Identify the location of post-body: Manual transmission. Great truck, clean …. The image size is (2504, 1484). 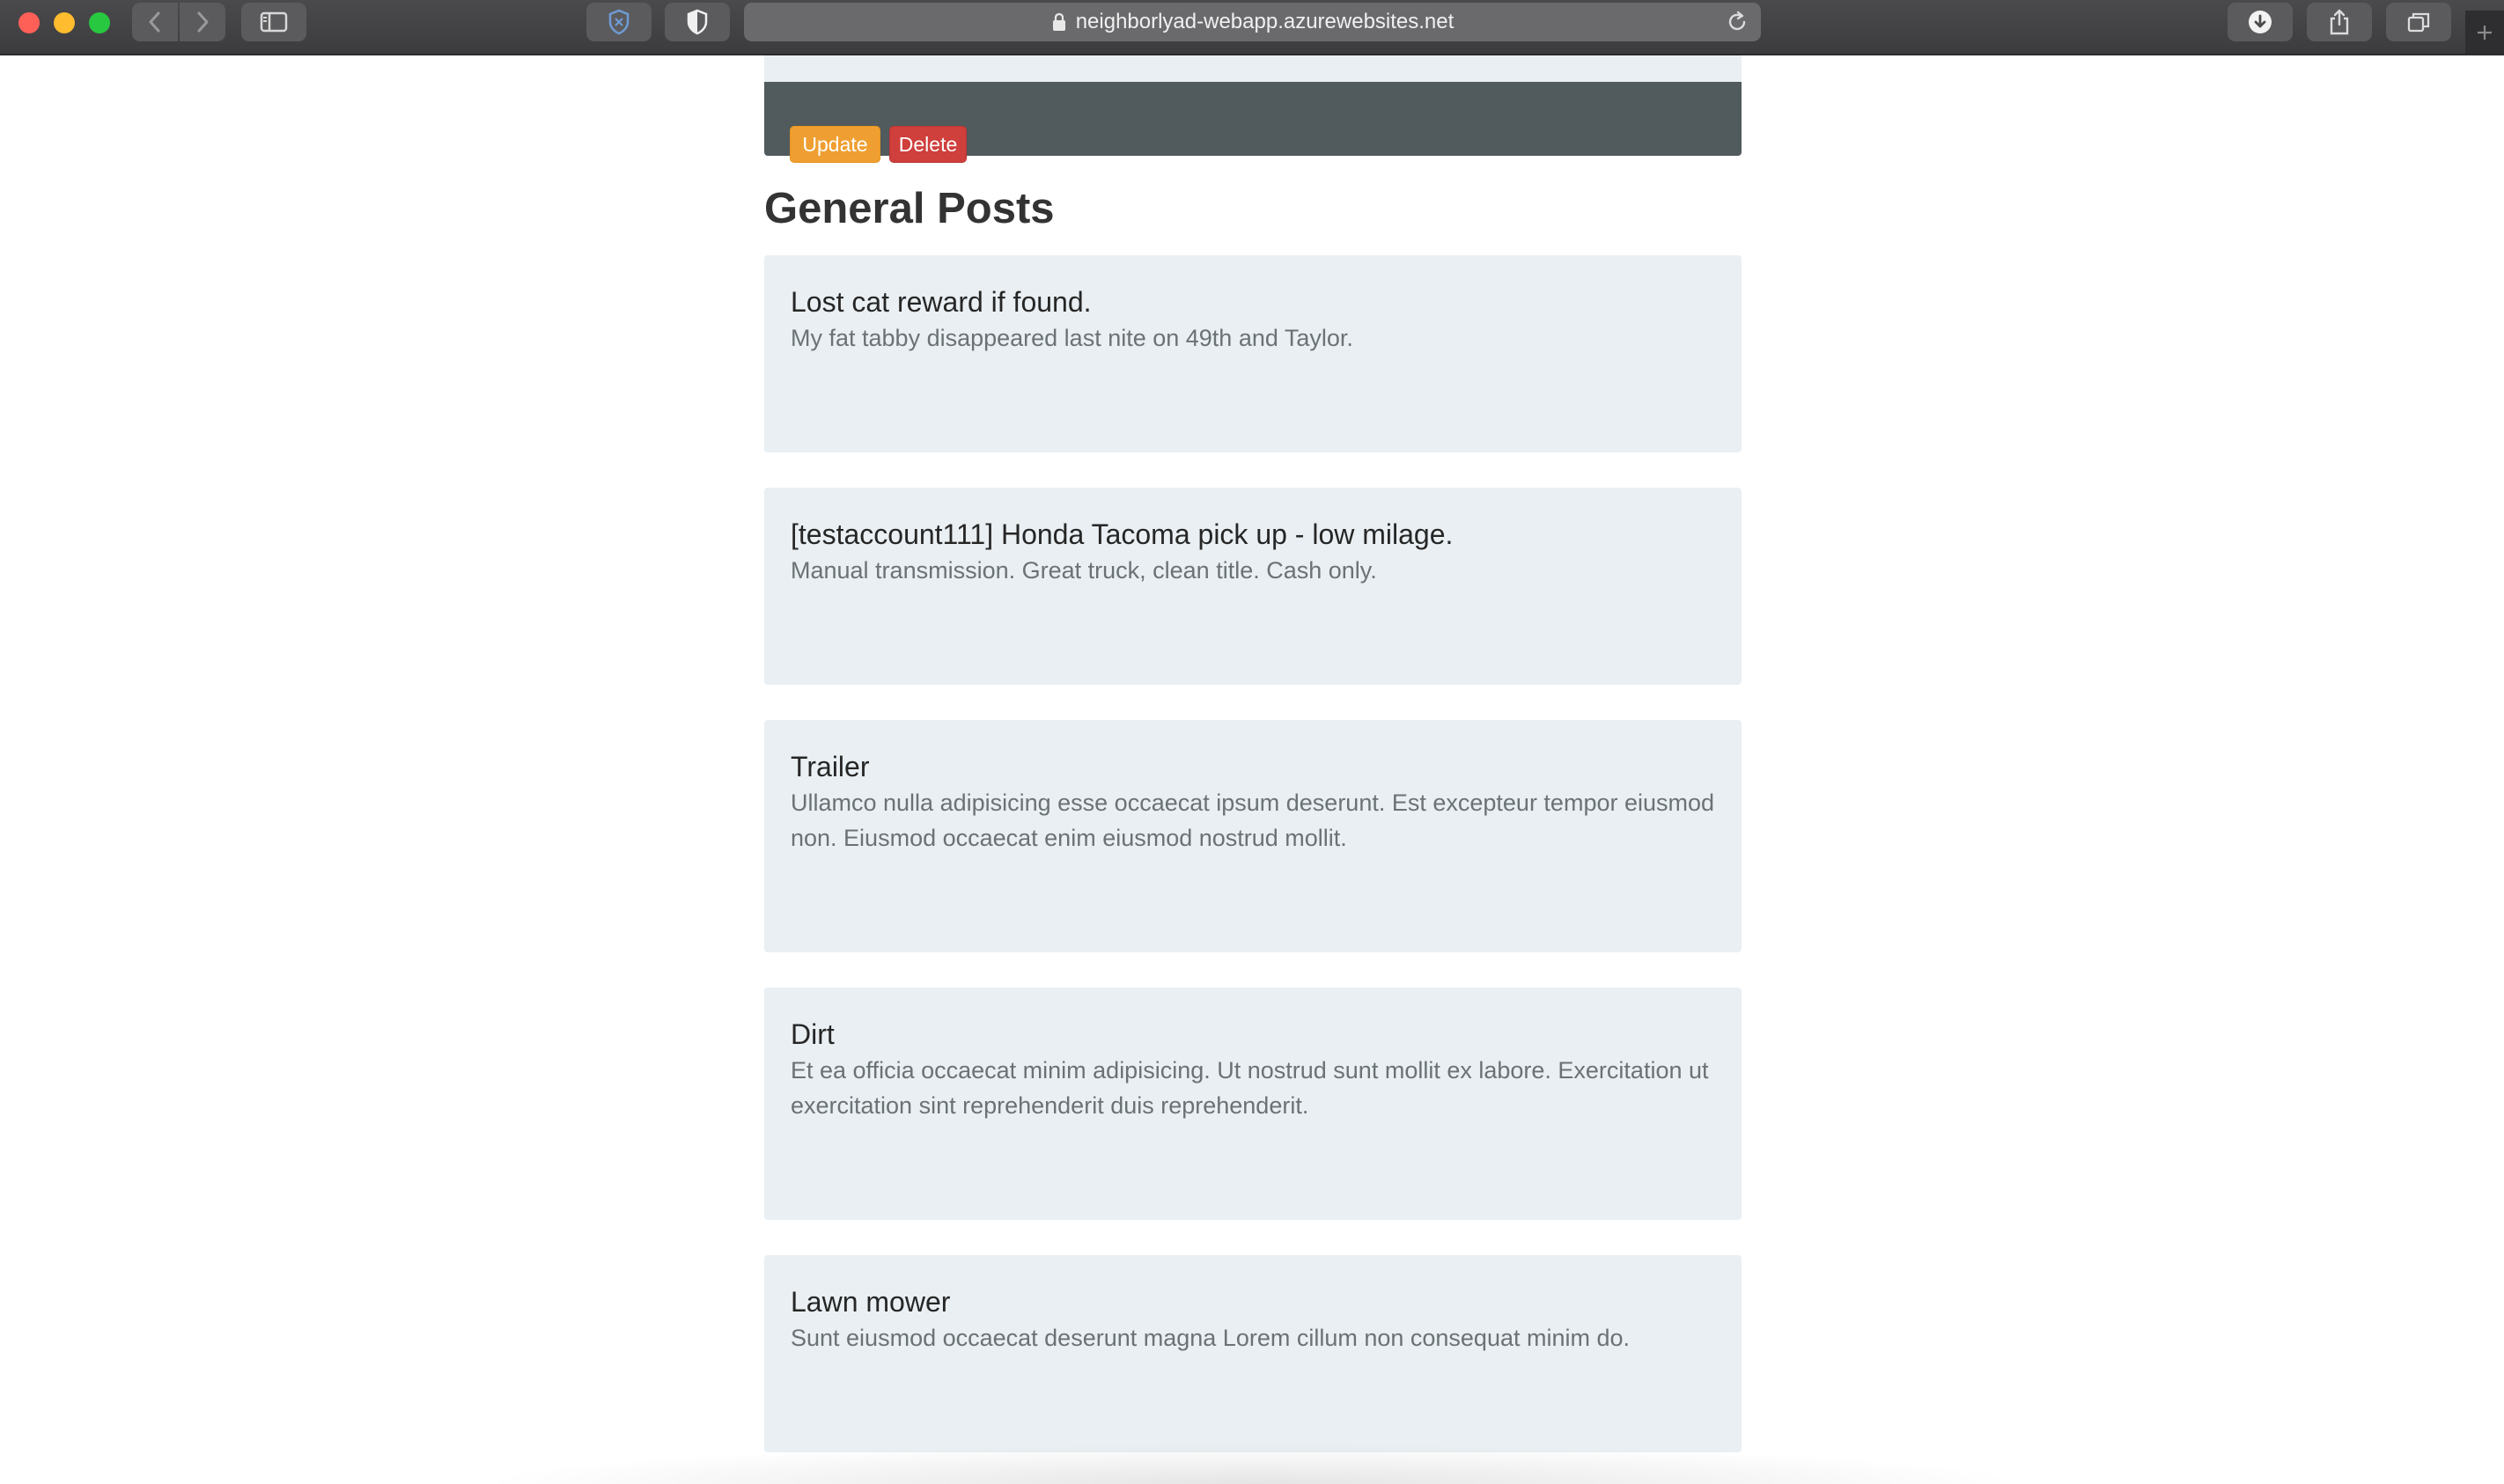
(1084, 570).